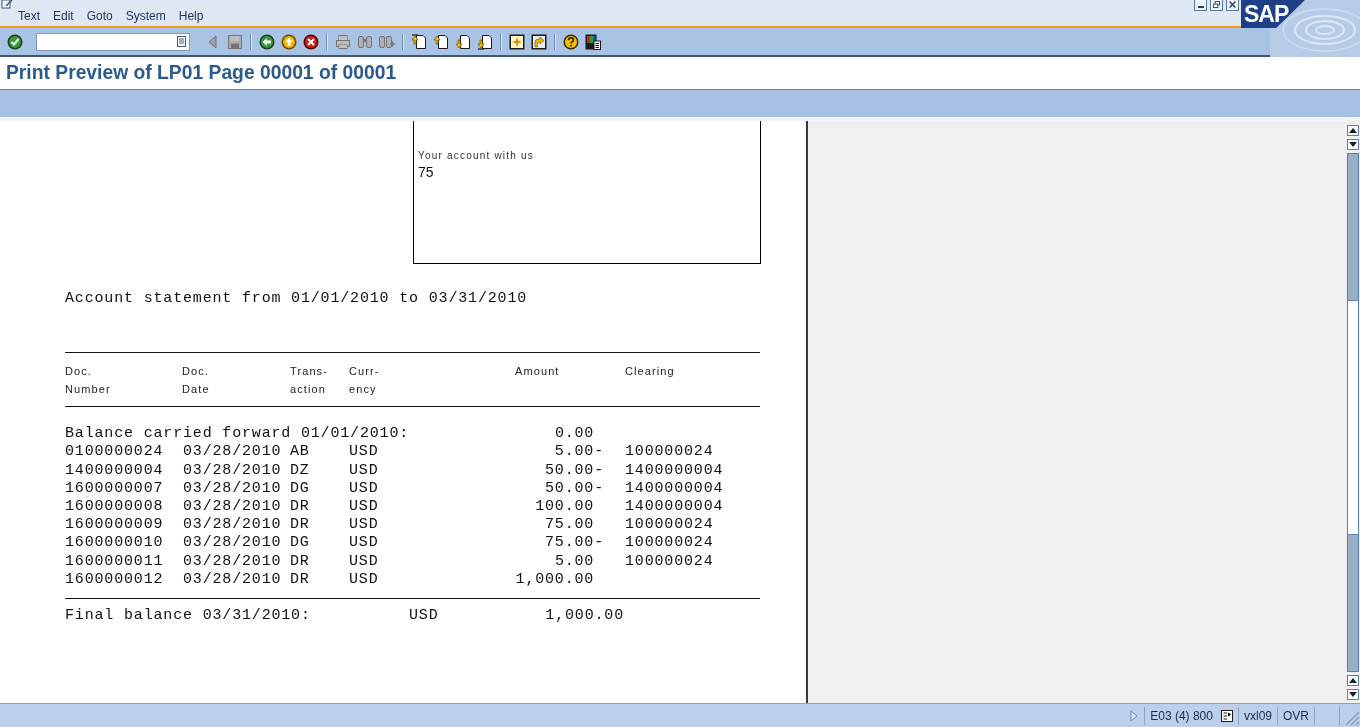 The width and height of the screenshot is (1360, 727). What do you see at coordinates (196, 381) in the screenshot?
I see `column-header: Doc. Date` at bounding box center [196, 381].